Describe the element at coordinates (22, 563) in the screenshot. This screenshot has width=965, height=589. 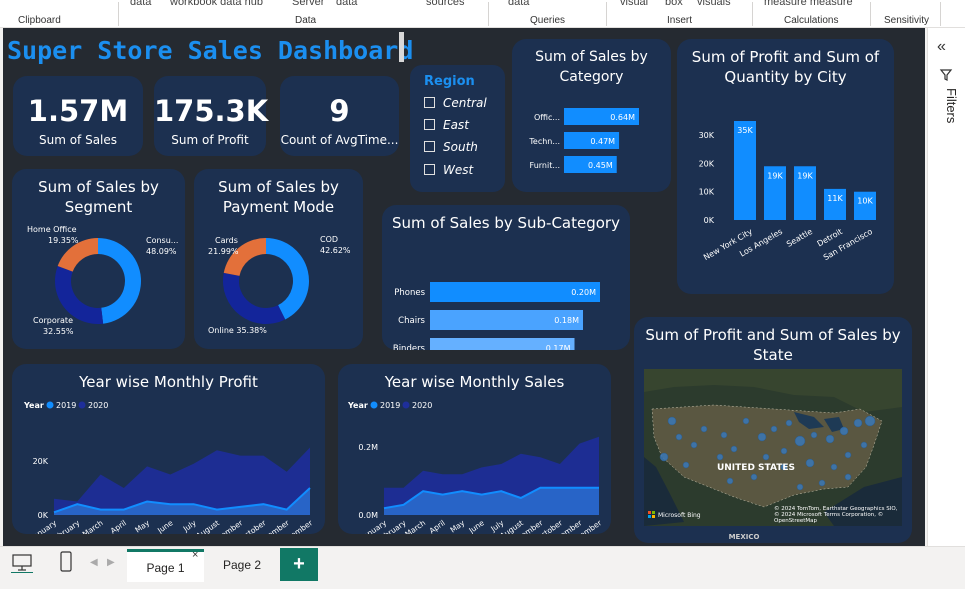
I see `desktop-view-icon` at that location.